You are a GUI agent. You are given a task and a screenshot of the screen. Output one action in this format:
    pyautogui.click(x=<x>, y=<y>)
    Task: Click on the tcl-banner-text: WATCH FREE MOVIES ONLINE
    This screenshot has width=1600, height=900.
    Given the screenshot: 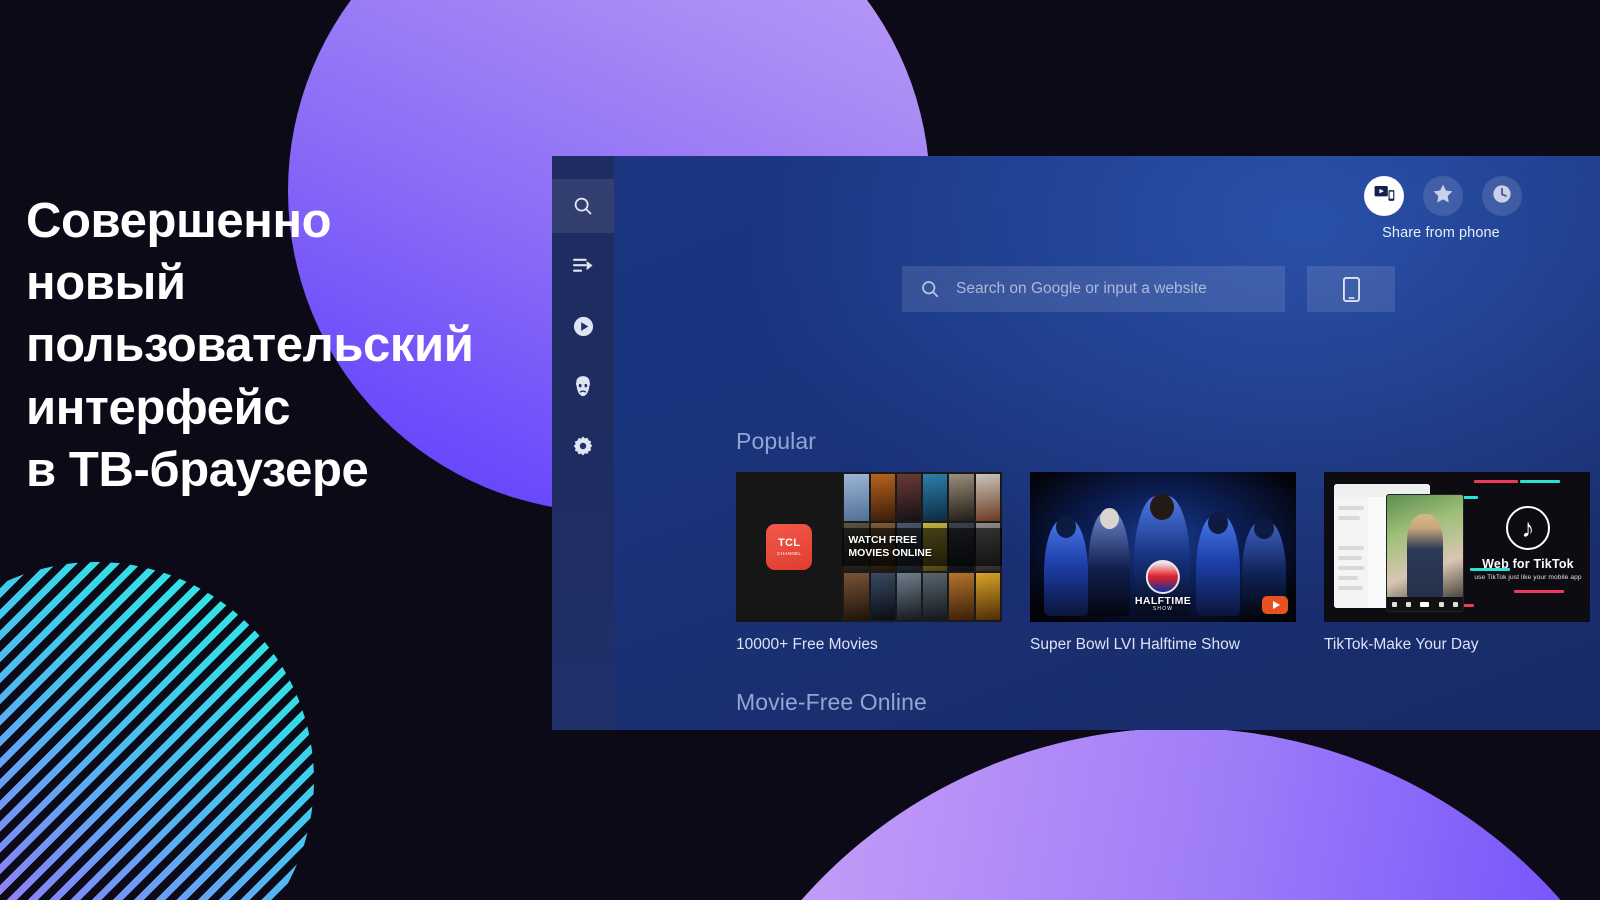 What is the action you would take?
    pyautogui.click(x=890, y=546)
    